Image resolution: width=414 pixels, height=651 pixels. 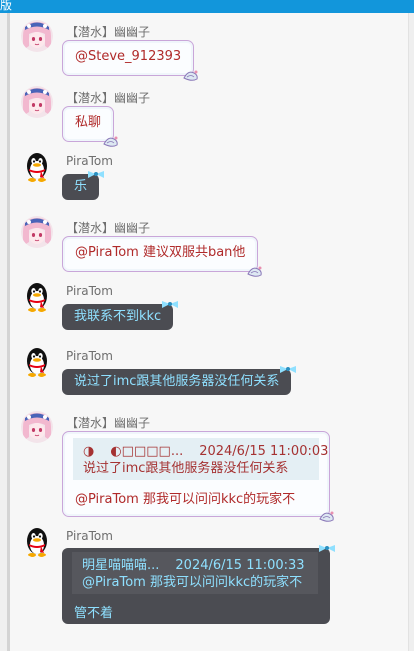 I want to click on message-text: 我联系不到kkc, so click(x=118, y=316).